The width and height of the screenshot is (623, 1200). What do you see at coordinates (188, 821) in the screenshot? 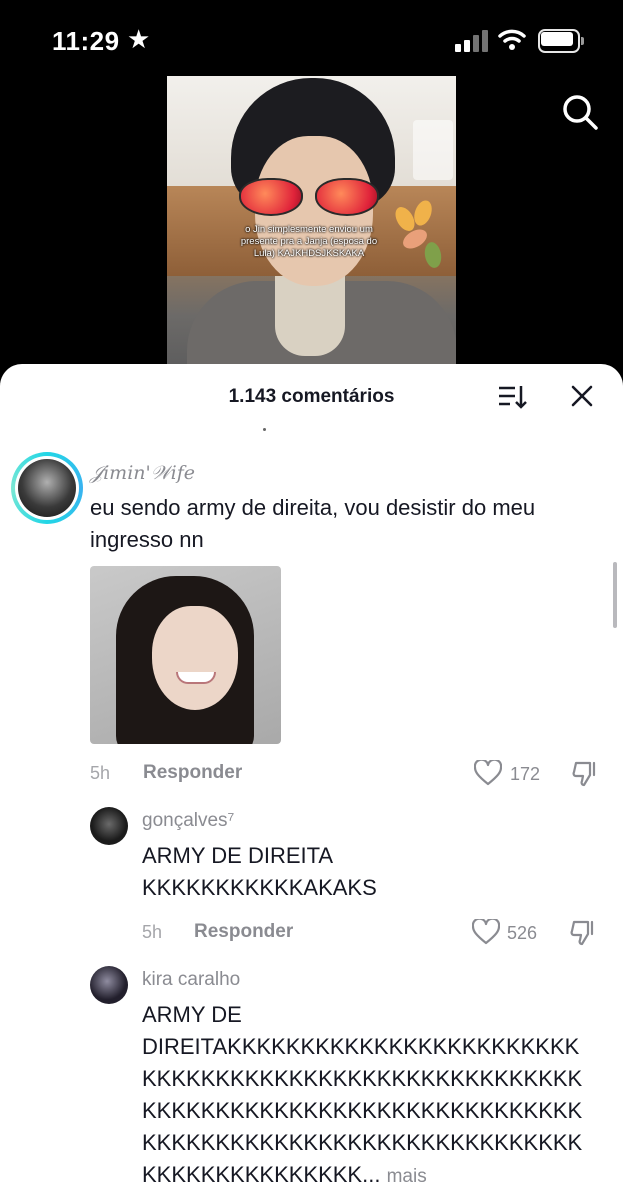
I see `reply-username: gonçalves⁷` at bounding box center [188, 821].